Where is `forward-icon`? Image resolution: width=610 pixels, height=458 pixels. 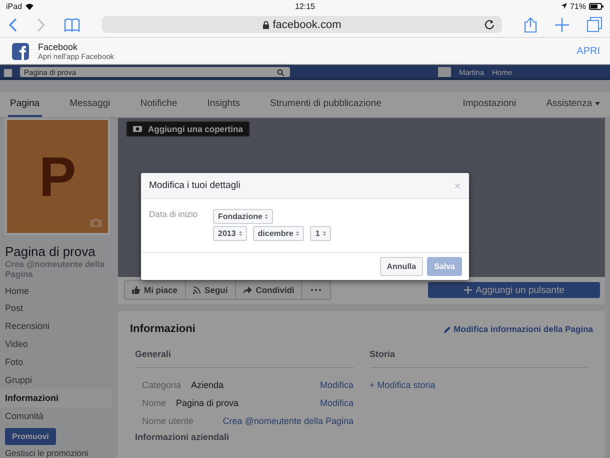 forward-icon is located at coordinates (41, 25).